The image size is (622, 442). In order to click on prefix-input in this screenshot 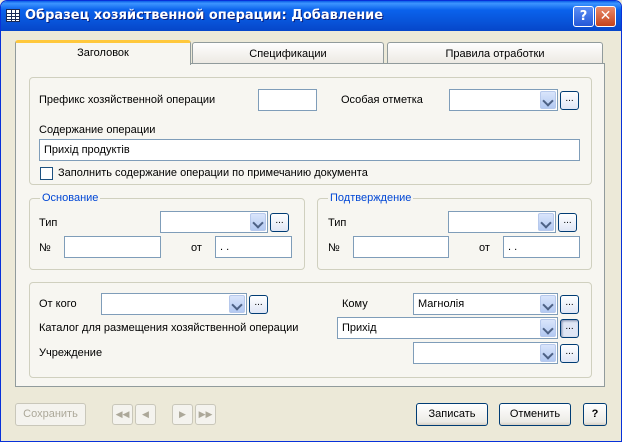, I will do `click(287, 100)`.